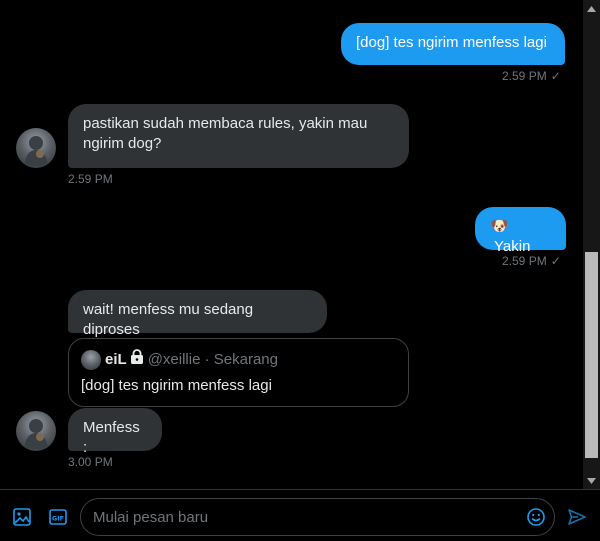 The width and height of the screenshot is (600, 541). I want to click on message-input-wrapper, so click(317, 517).